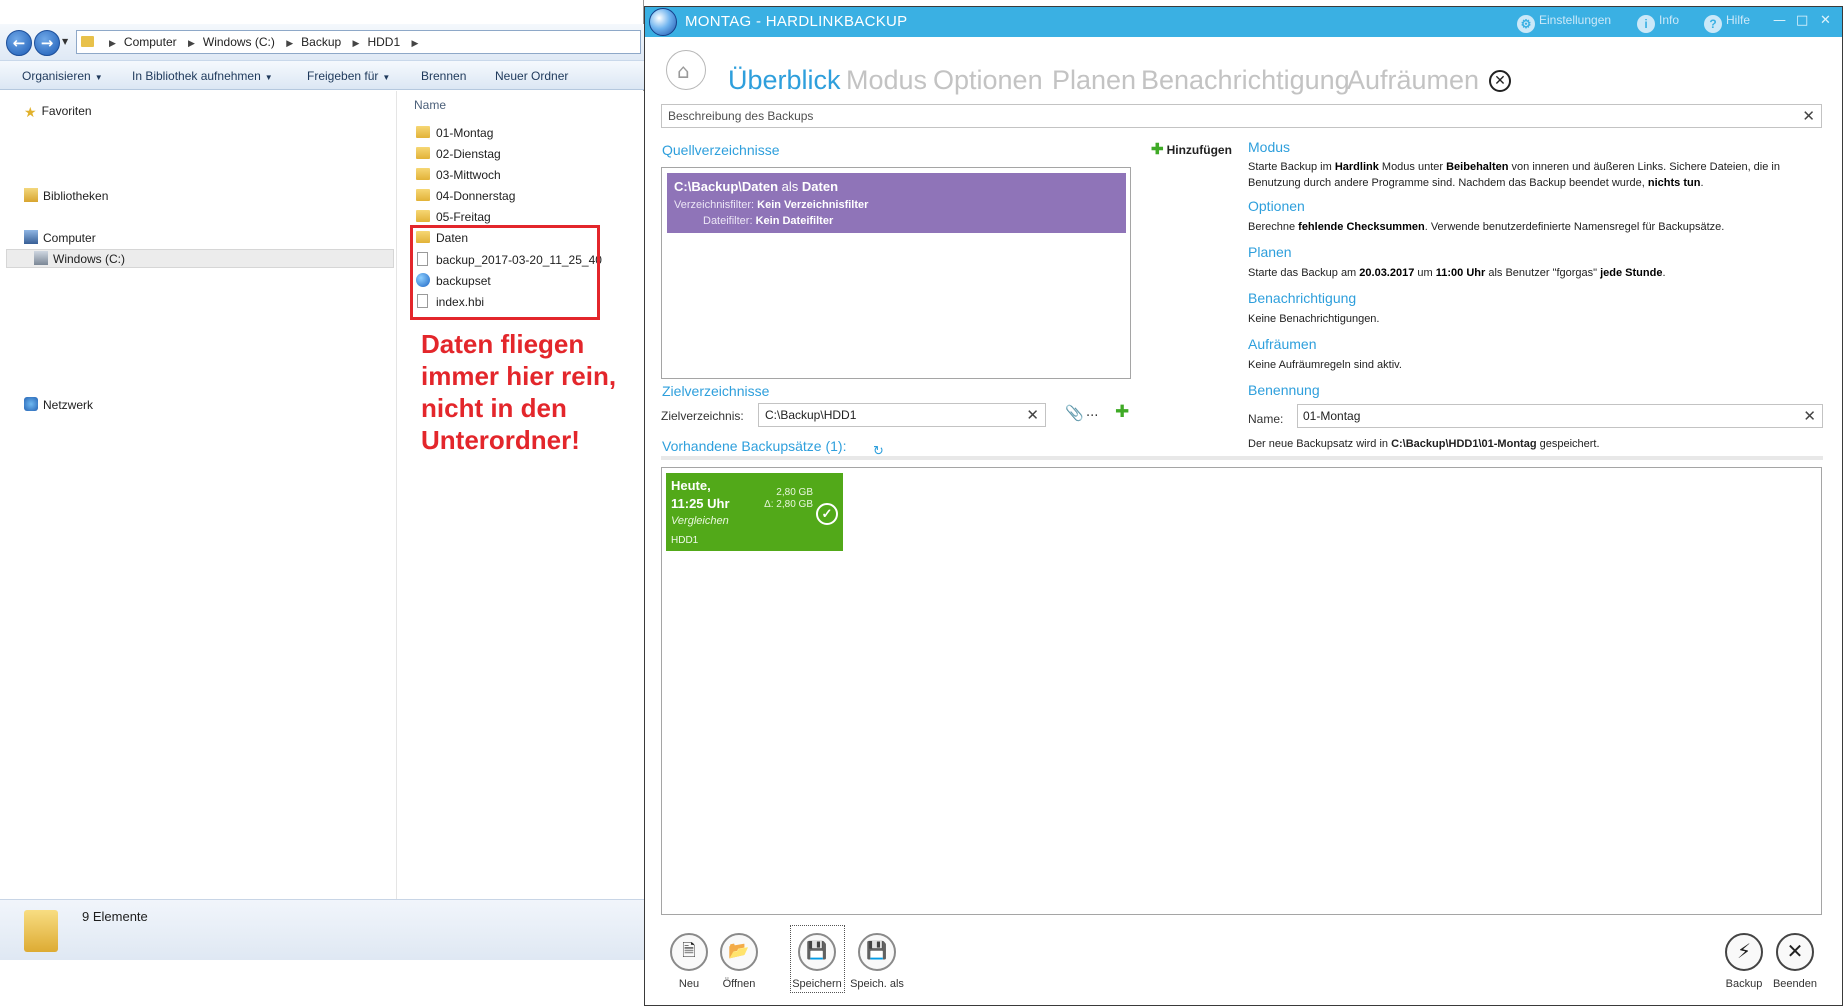  I want to click on tab-overview: Überblick, so click(784, 80).